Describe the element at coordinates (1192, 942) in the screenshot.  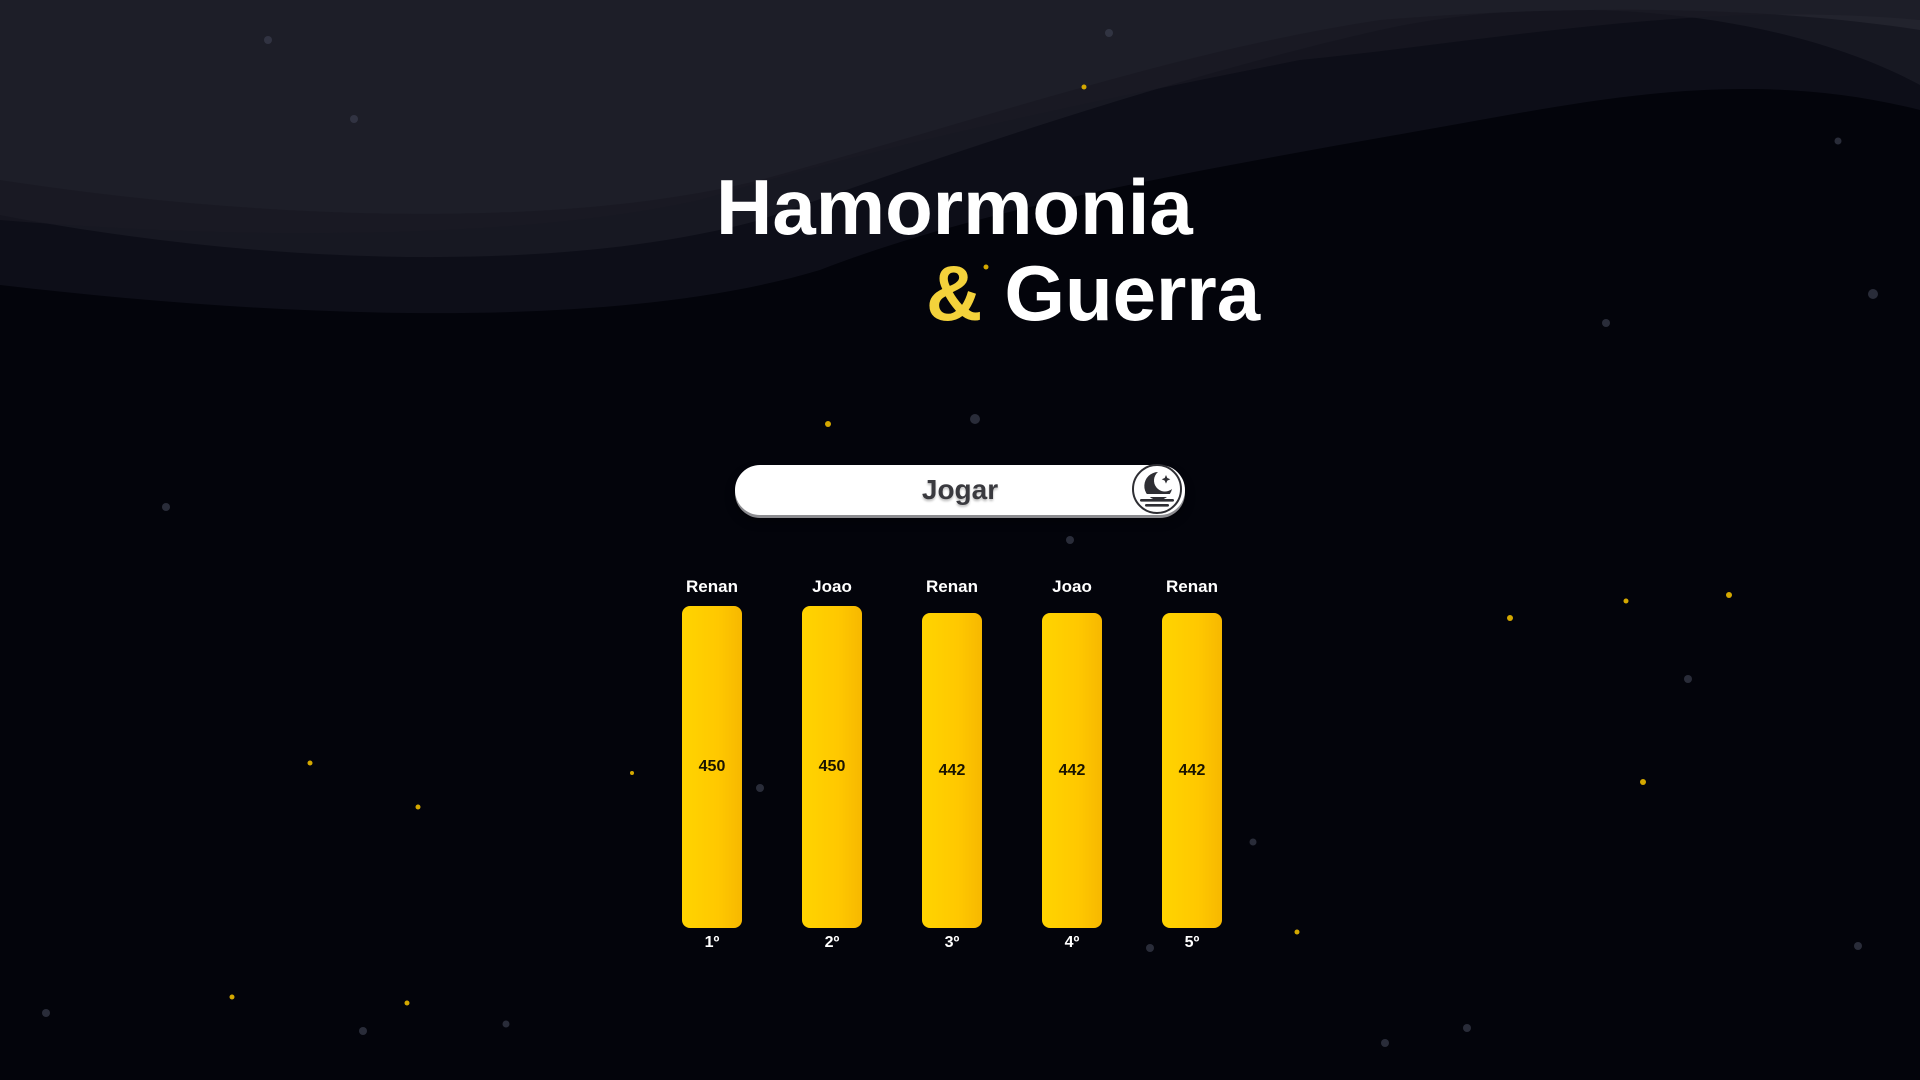
I see `rank-position: 5º` at that location.